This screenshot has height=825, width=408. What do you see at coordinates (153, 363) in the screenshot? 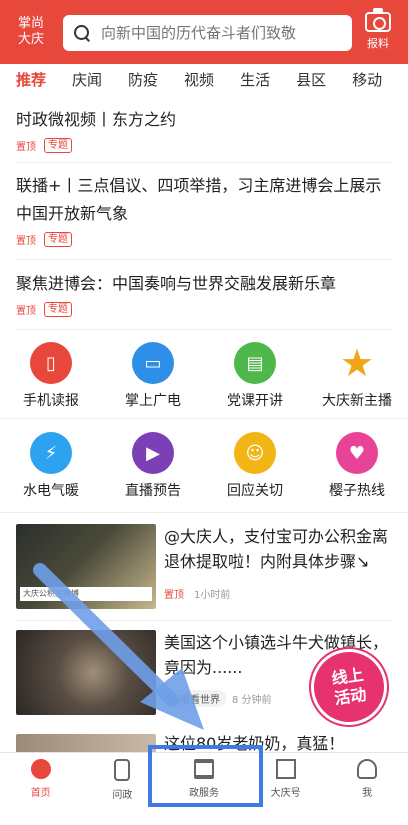
I see `tv-icon: ▭` at bounding box center [153, 363].